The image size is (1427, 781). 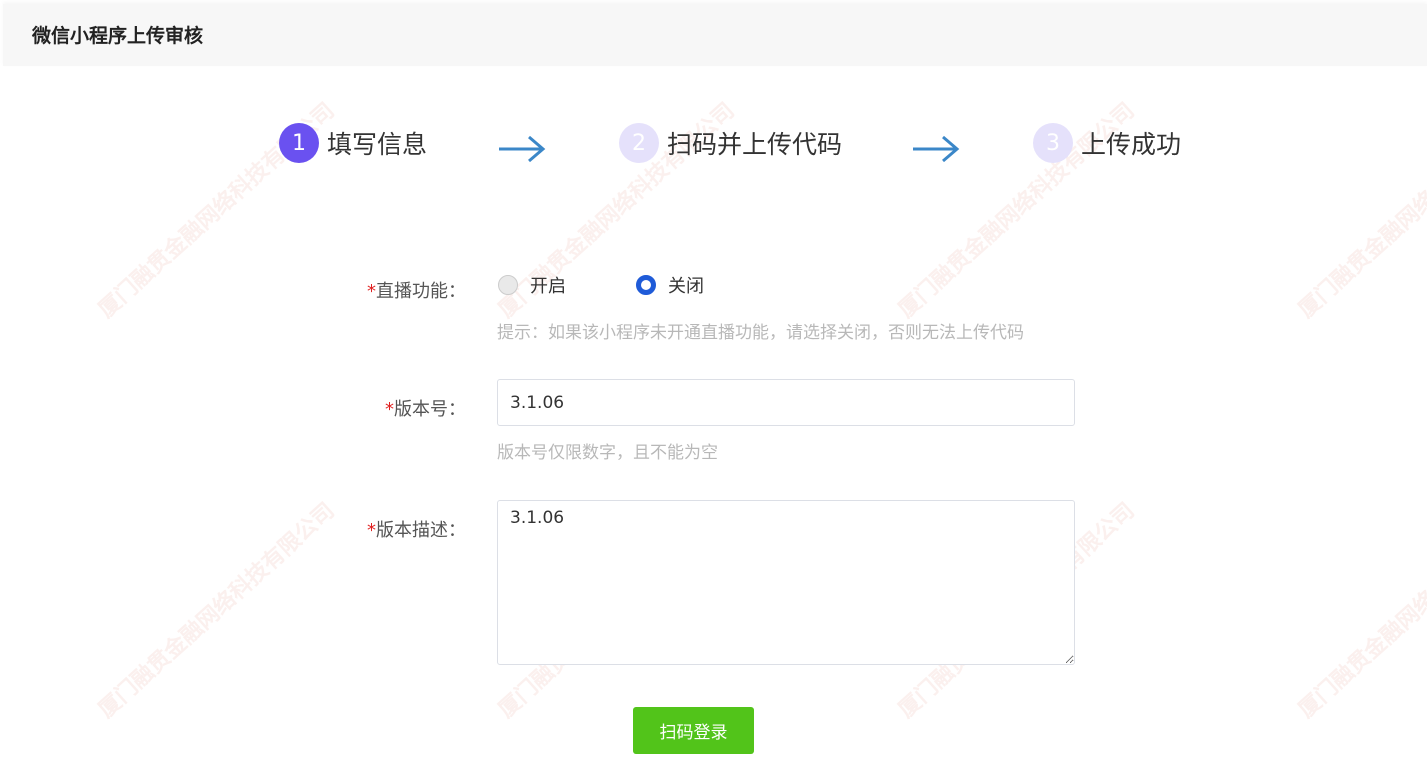 I want to click on step-1: 1 填写信息, so click(x=353, y=143).